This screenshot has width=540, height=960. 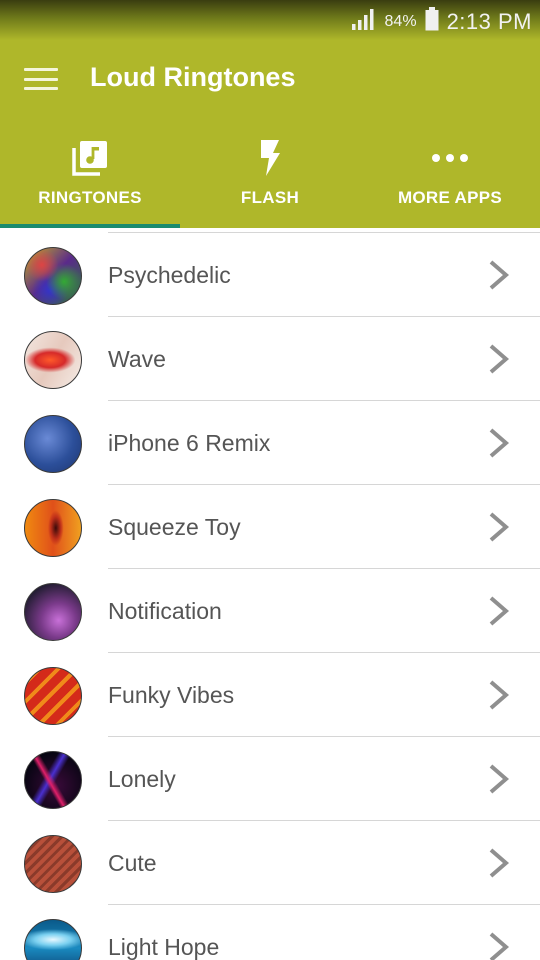 What do you see at coordinates (90, 197) in the screenshot?
I see `tab-ringtones-label: RINGTONES` at bounding box center [90, 197].